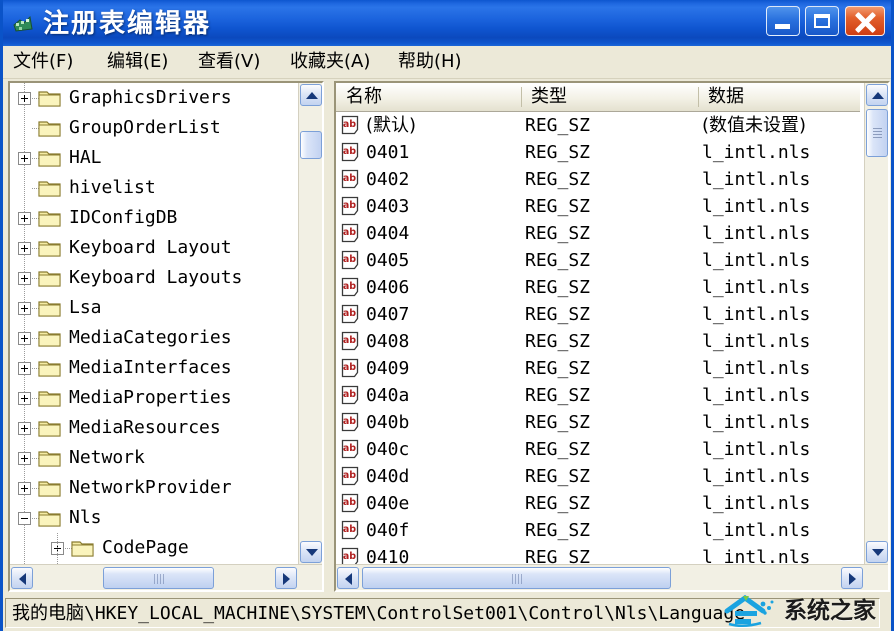 The image size is (894, 631). What do you see at coordinates (388, 476) in the screenshot?
I see `value-name-cell: 040d` at bounding box center [388, 476].